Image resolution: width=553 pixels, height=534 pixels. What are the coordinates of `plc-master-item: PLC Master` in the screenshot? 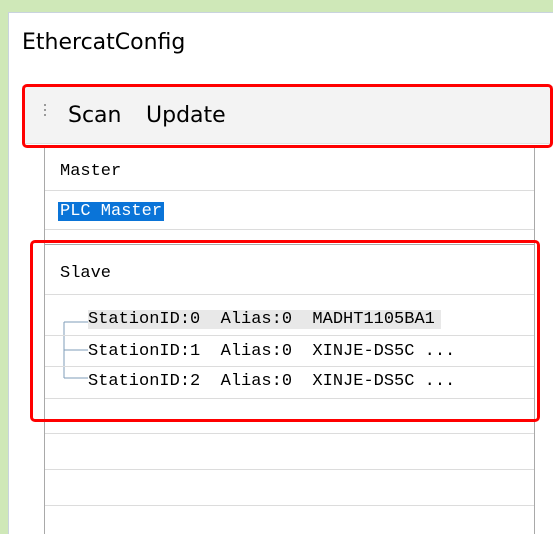 It's located at (111, 211).